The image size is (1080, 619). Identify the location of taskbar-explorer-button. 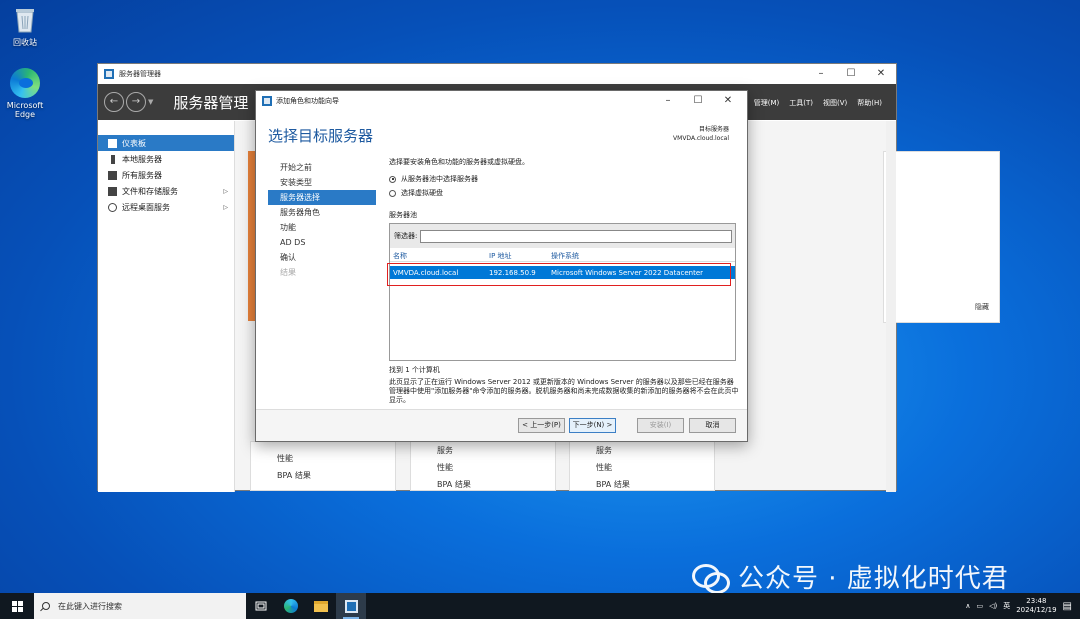
(321, 606).